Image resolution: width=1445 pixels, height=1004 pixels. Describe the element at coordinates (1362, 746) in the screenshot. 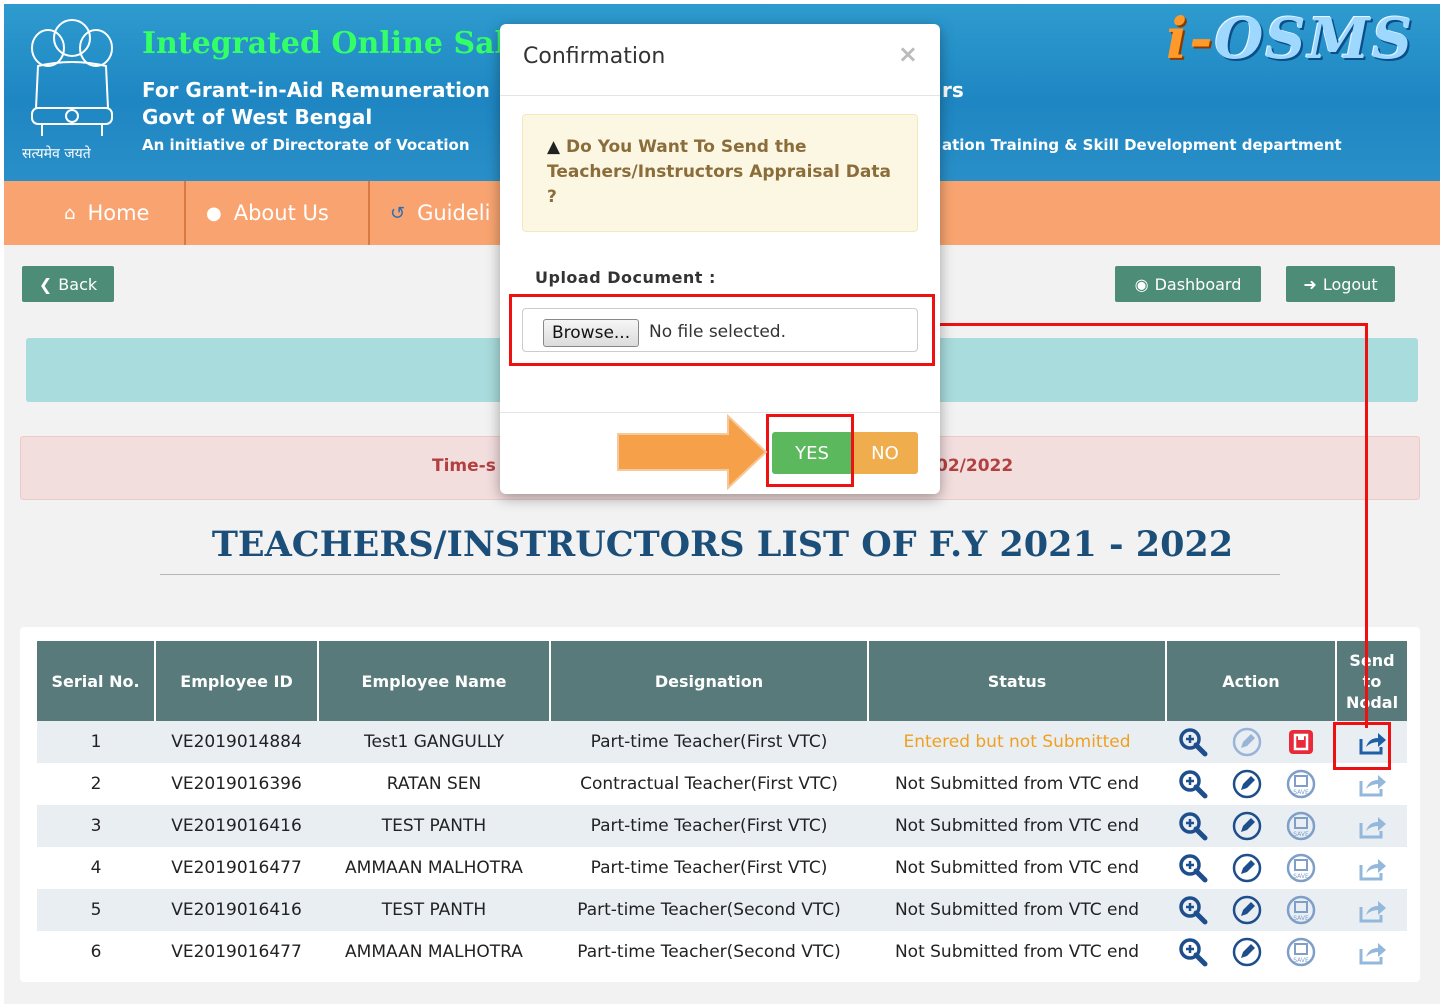

I see `annotation-box-send-icon` at that location.